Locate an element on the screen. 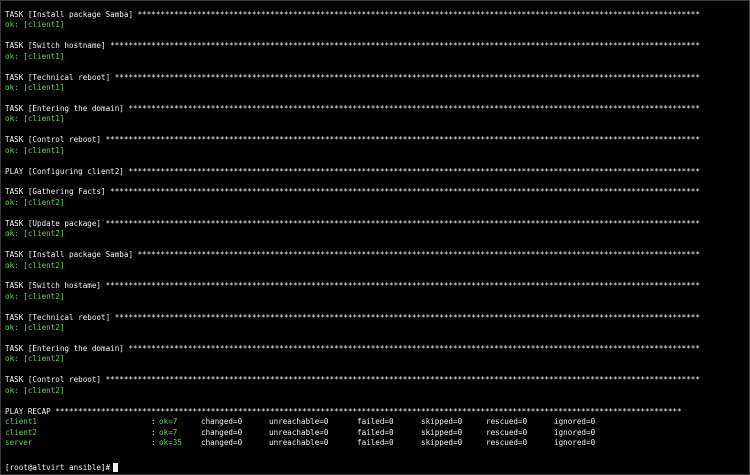 This screenshot has width=750, height=475. recap-host: client1 is located at coordinates (21, 422).